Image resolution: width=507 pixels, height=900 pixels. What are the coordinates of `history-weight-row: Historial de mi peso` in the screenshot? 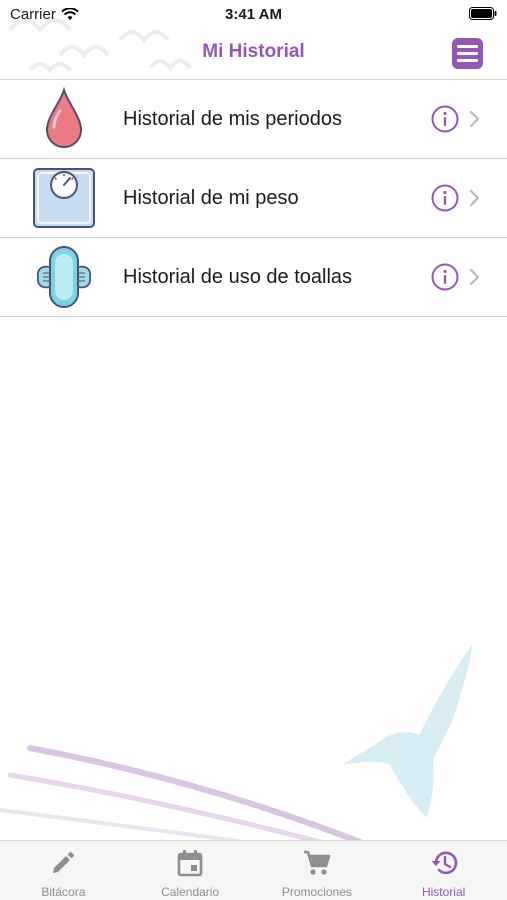 It's located at (253, 198).